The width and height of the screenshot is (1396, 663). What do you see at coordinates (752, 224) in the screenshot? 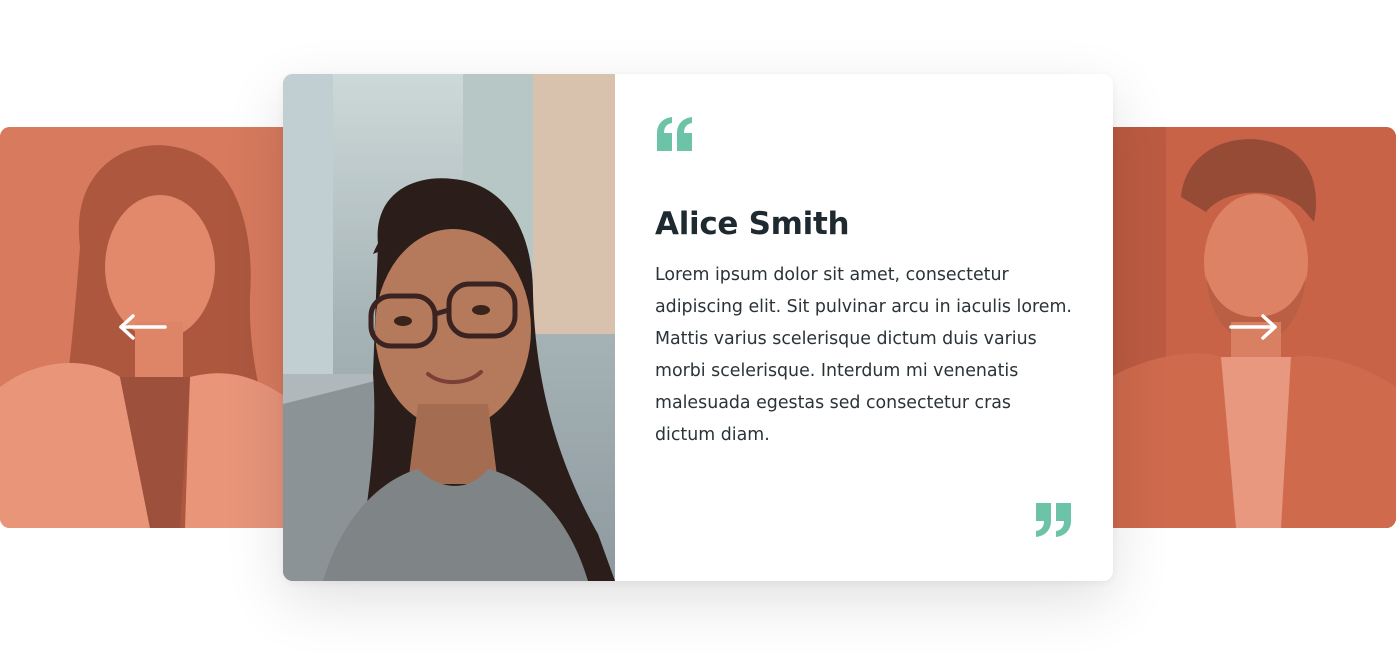
I see `person-name: Alice Smith` at bounding box center [752, 224].